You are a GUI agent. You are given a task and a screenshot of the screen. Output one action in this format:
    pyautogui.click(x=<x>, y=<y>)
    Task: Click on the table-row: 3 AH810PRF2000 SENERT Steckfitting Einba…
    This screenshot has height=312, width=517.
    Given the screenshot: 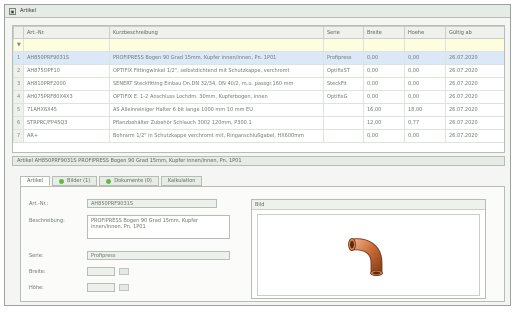 What is the action you would take?
    pyautogui.click(x=258, y=84)
    